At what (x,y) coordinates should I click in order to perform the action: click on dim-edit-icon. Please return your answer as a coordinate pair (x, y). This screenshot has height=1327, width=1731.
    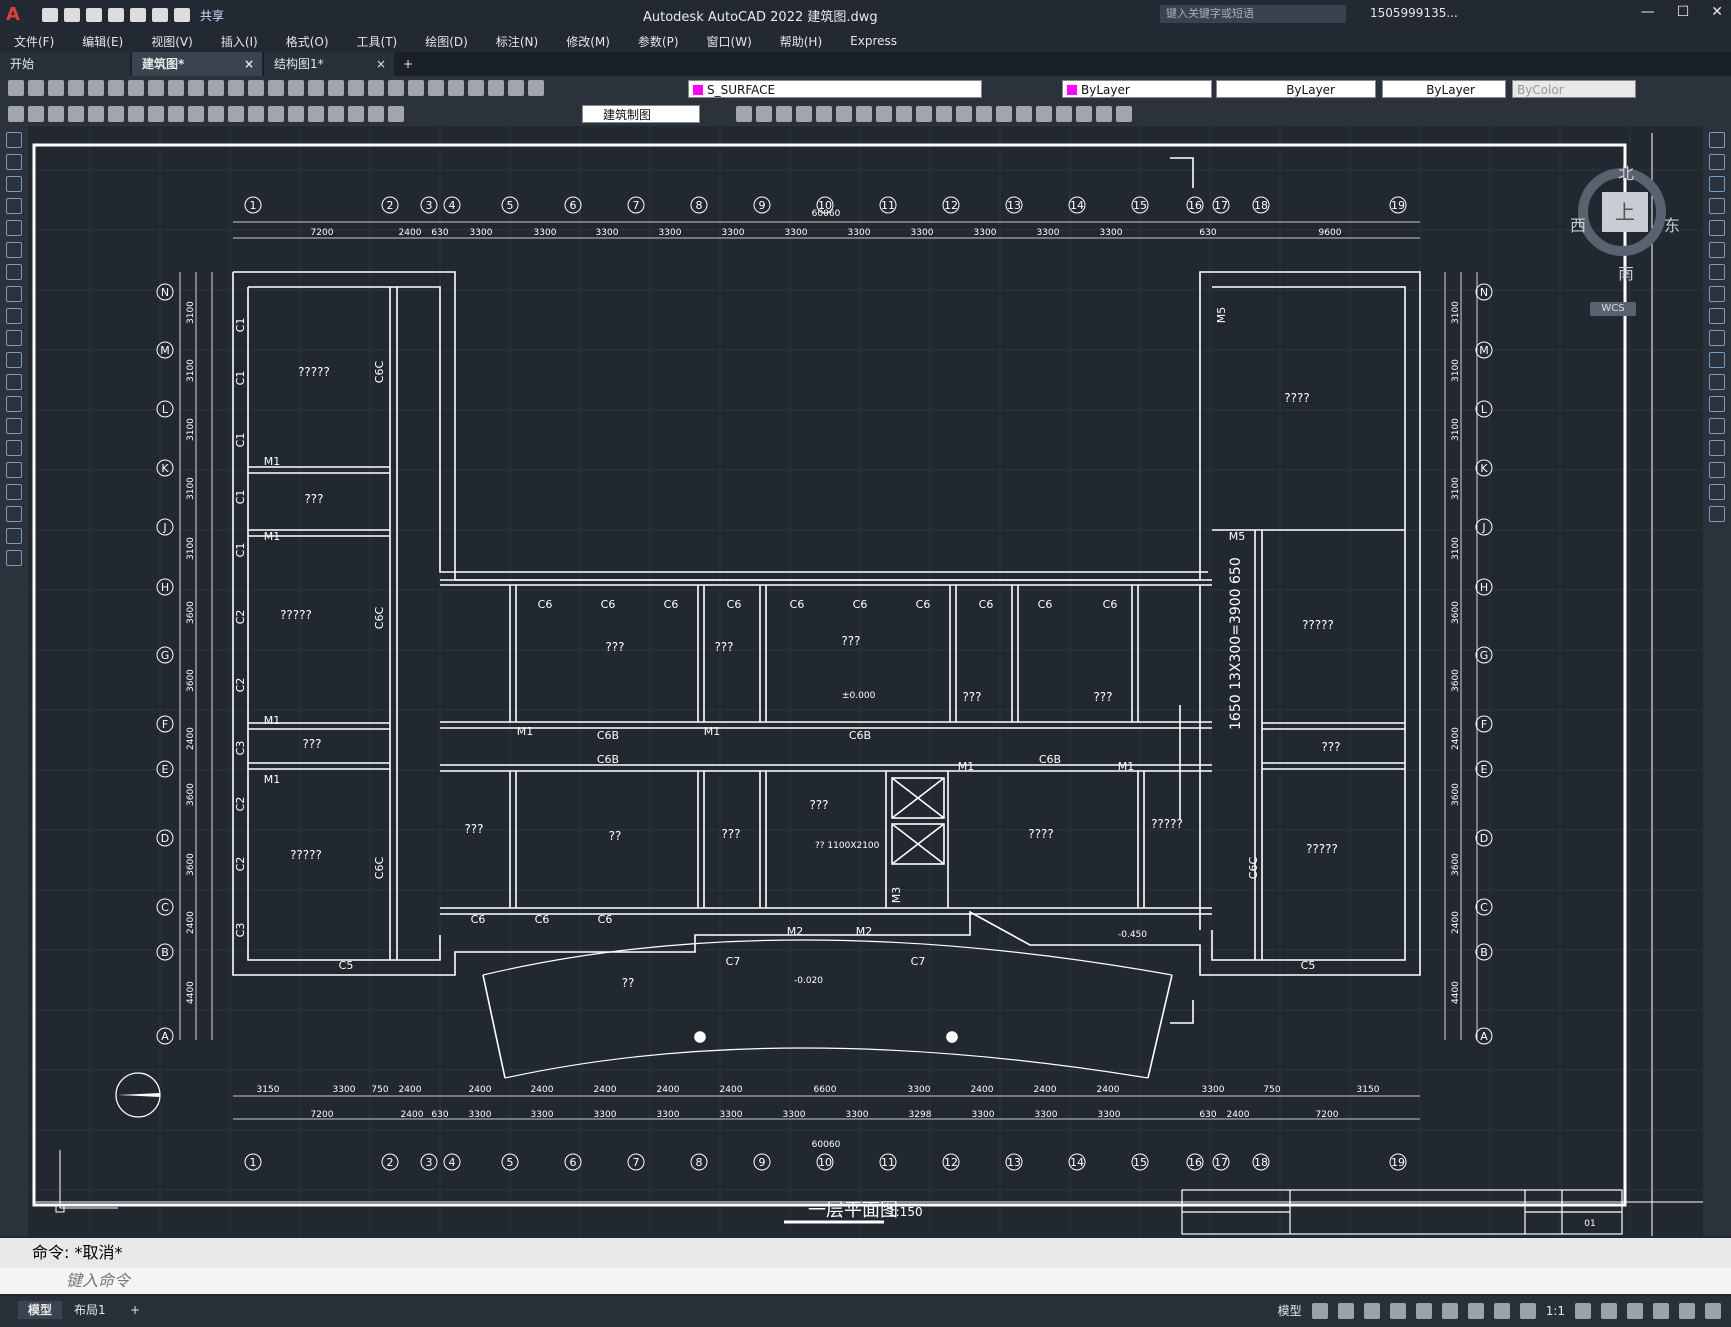
    Looking at the image, I should click on (356, 114).